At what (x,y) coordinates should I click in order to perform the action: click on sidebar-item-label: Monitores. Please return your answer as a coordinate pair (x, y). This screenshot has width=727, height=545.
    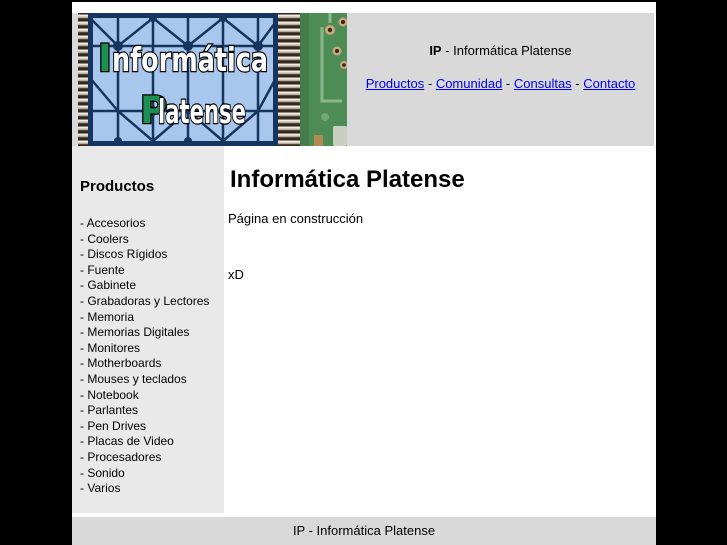
    Looking at the image, I should click on (114, 347).